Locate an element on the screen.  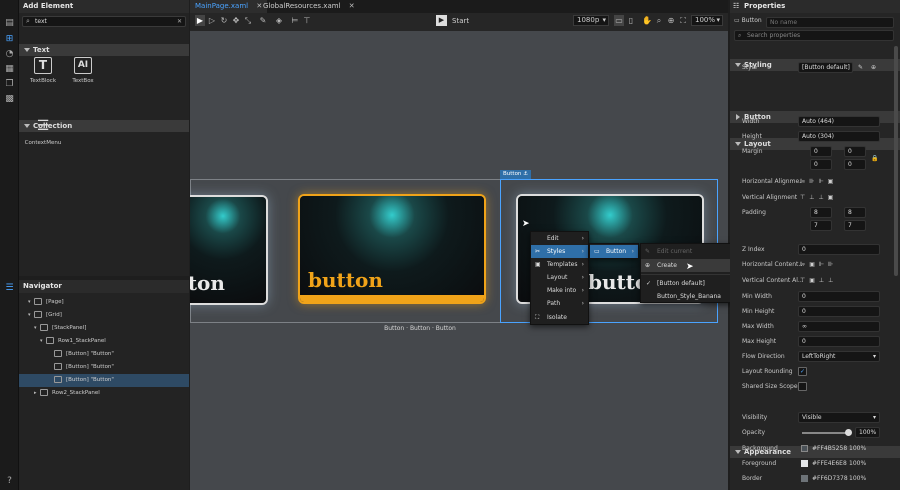
button-card-2: button is located at coordinates (392, 249).